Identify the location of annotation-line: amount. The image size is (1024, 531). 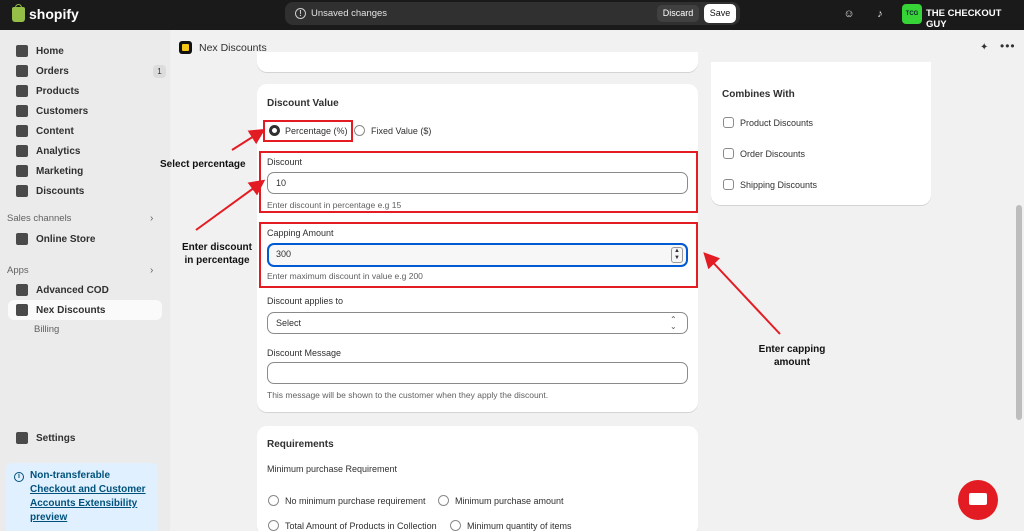
(792, 362).